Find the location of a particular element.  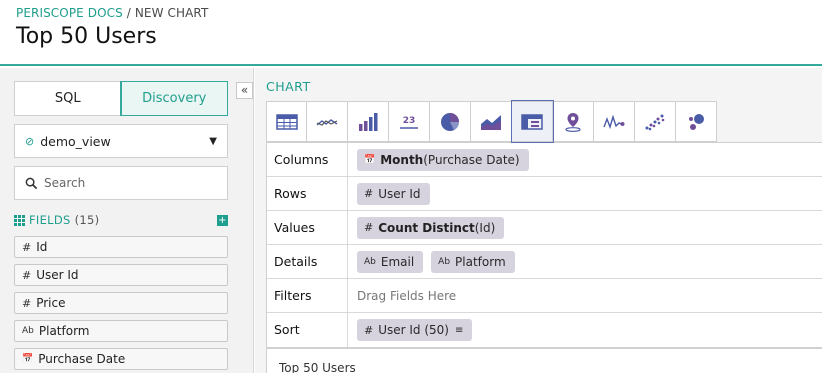

preview-title: Top 50 Users is located at coordinates (317, 367).